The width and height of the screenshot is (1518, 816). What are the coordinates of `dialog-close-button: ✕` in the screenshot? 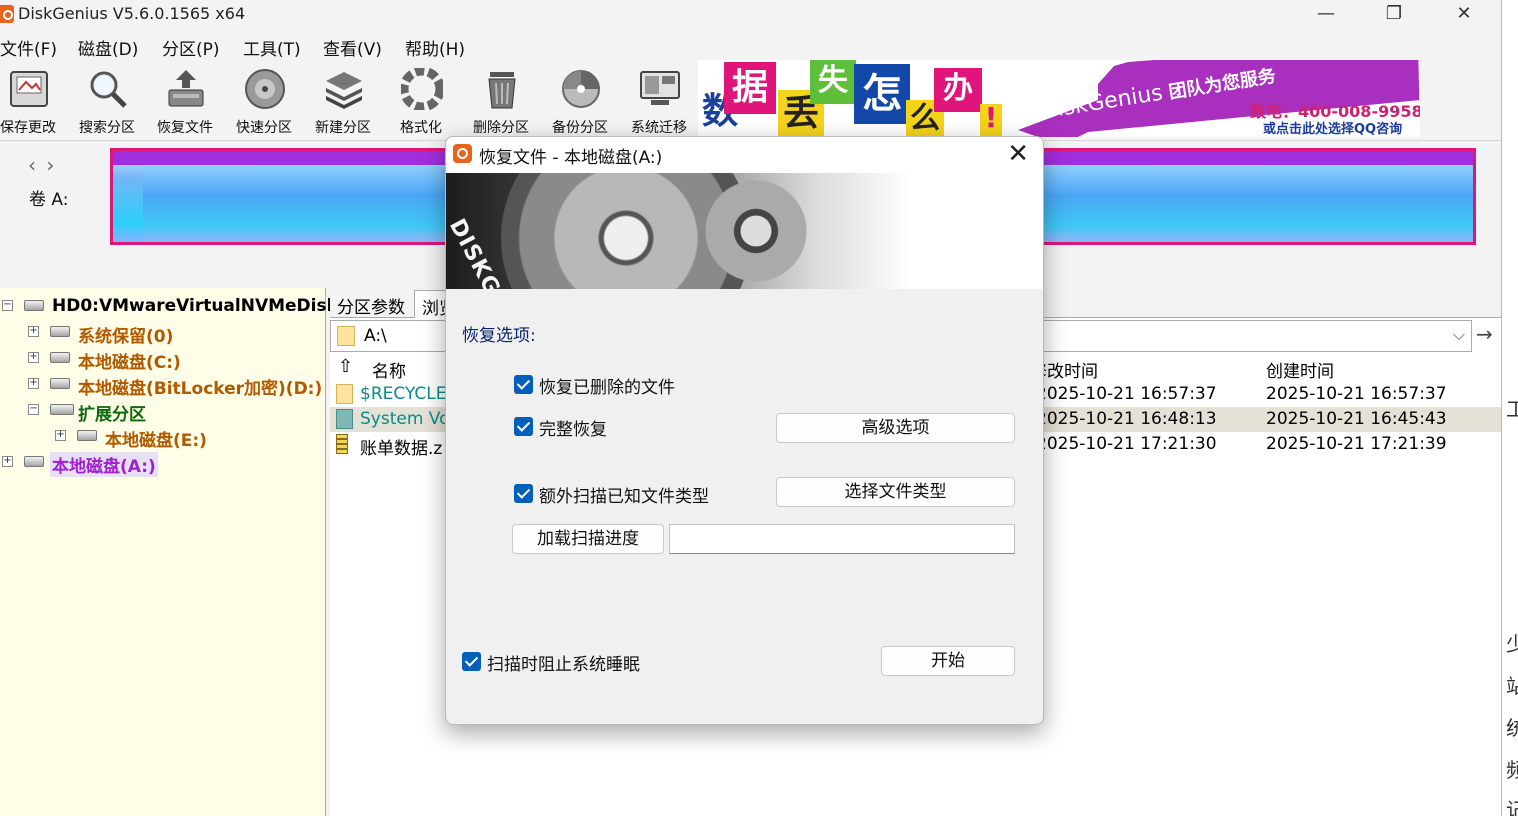 It's located at (1018, 154).